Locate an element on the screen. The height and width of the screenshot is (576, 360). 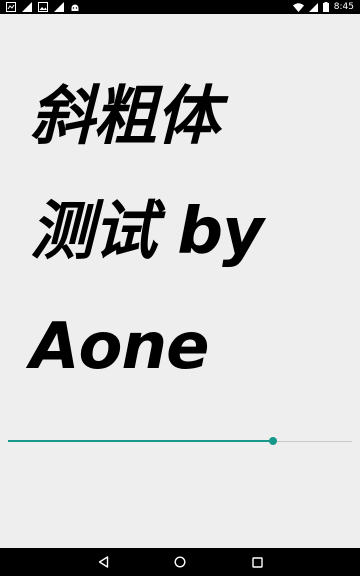
text-line-1: 斜粗体 is located at coordinates (125, 117).